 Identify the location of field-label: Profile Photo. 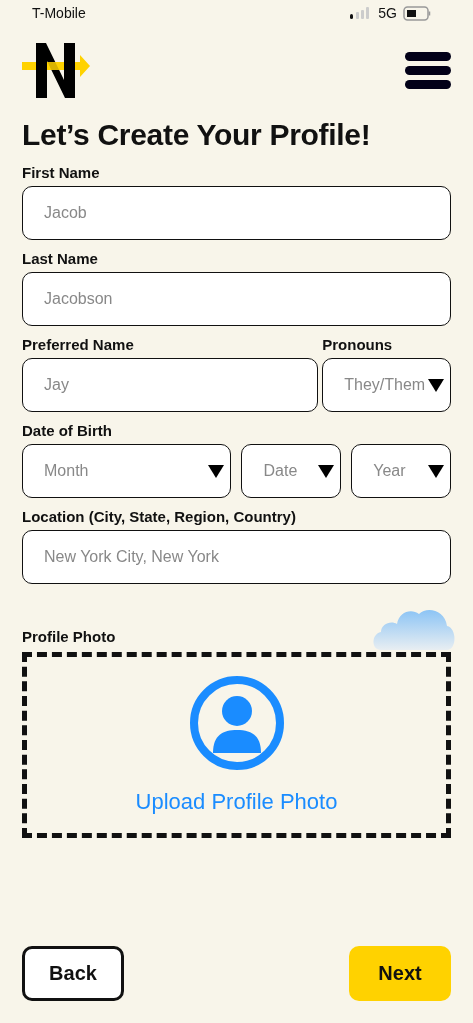
(69, 637).